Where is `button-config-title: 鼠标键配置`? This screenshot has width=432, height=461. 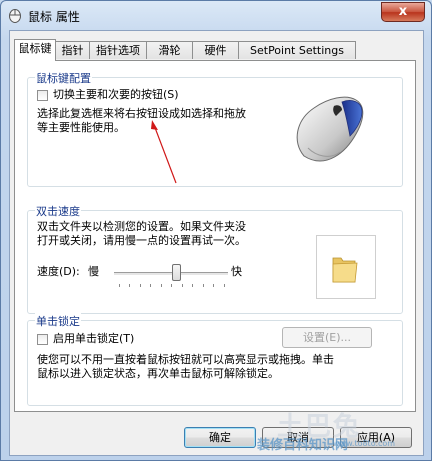
button-config-title: 鼠标键配置 is located at coordinates (63, 78).